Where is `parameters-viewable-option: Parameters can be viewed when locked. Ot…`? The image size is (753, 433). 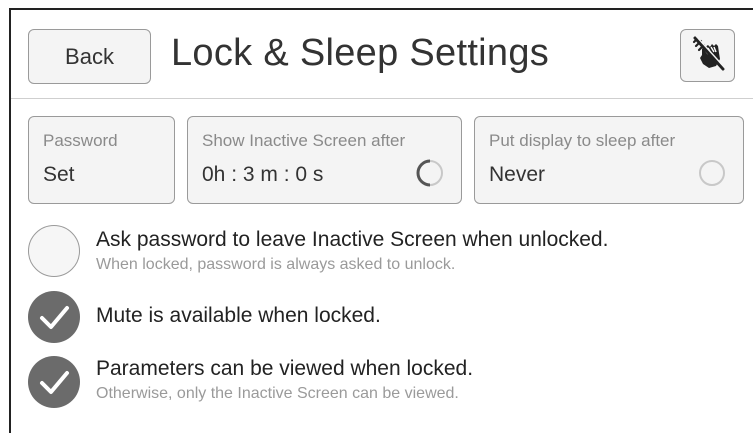
parameters-viewable-option: Parameters can be viewed when locked. Ot… is located at coordinates (358, 384).